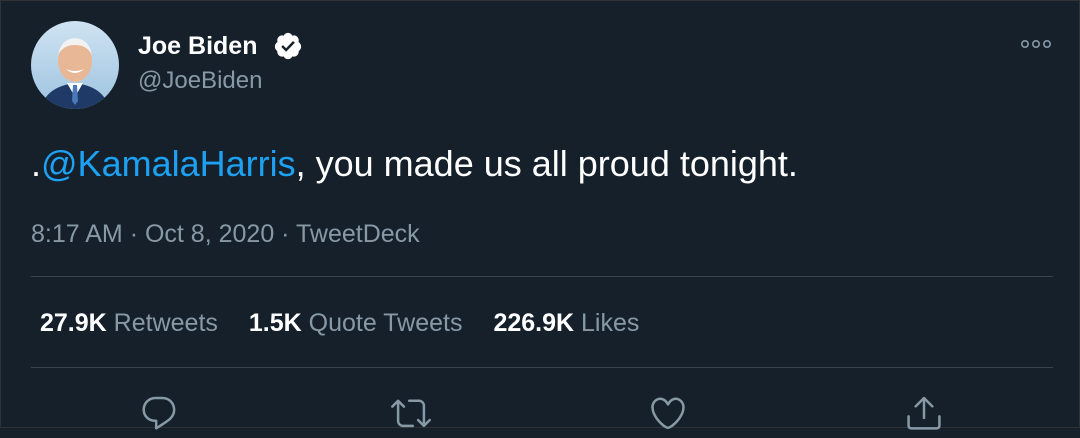 The height and width of the screenshot is (438, 1080). Describe the element at coordinates (1036, 44) in the screenshot. I see `more-options-icon` at that location.